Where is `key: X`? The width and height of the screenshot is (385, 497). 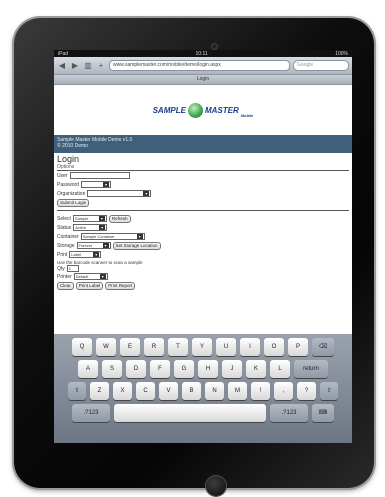
key: X is located at coordinates (122, 391).